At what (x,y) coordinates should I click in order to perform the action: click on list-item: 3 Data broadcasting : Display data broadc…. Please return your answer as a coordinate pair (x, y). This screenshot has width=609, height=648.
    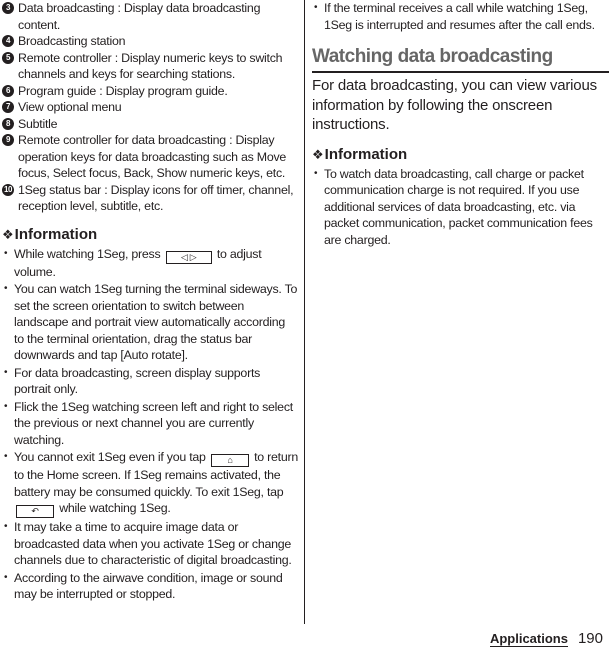
    Looking at the image, I should click on (150, 16).